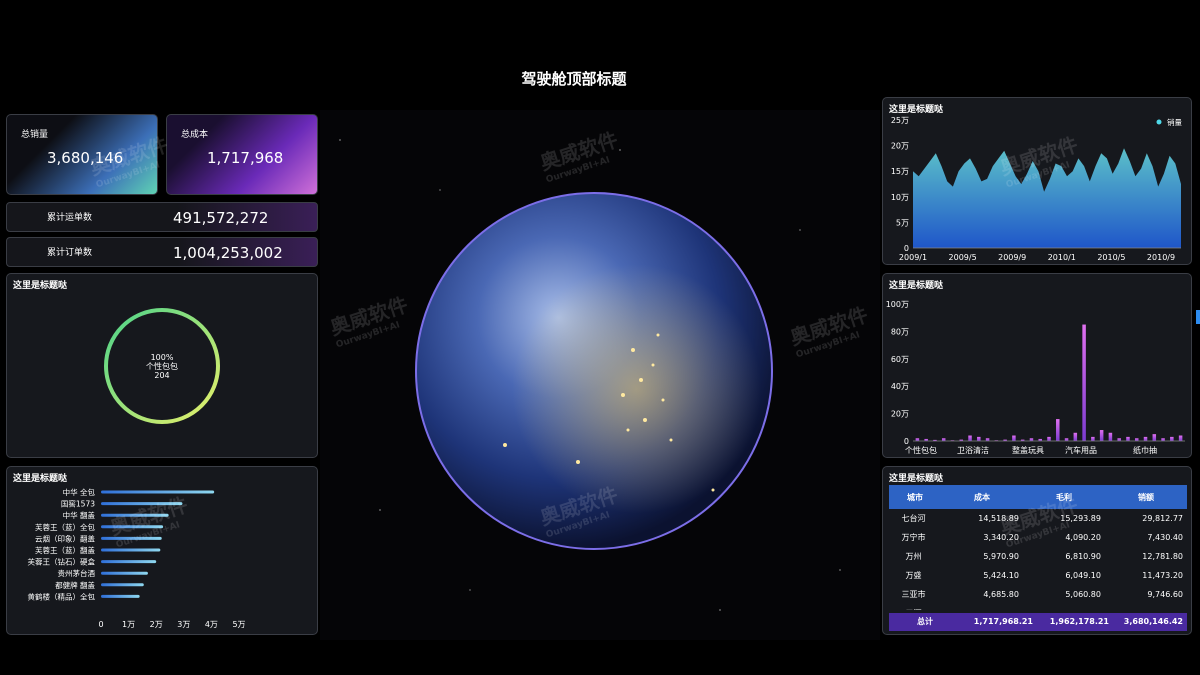 Image resolution: width=1200 pixels, height=675 pixels. Describe the element at coordinates (62, 596) in the screenshot. I see `hbar-category-label: 黄鹤楼（精品）全包` at that location.